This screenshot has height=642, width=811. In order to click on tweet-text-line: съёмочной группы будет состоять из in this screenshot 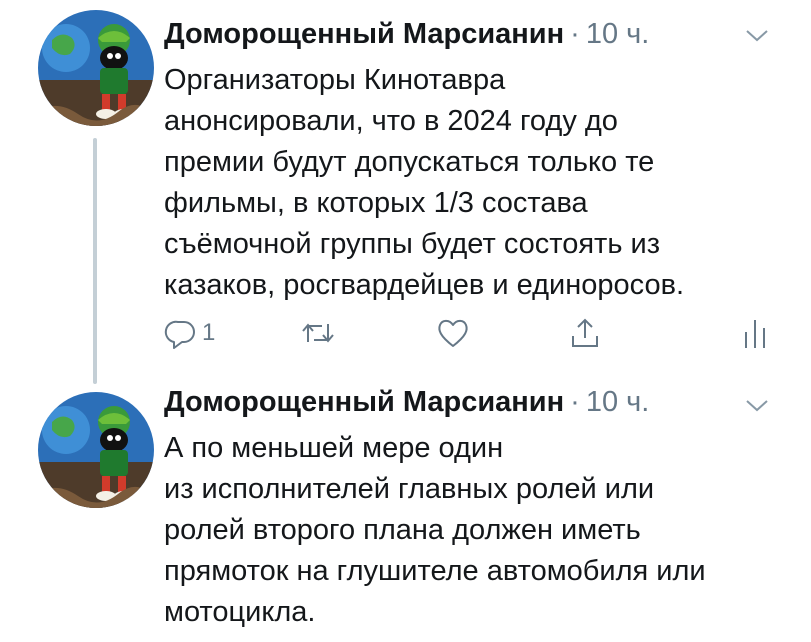, I will do `click(412, 244)`.